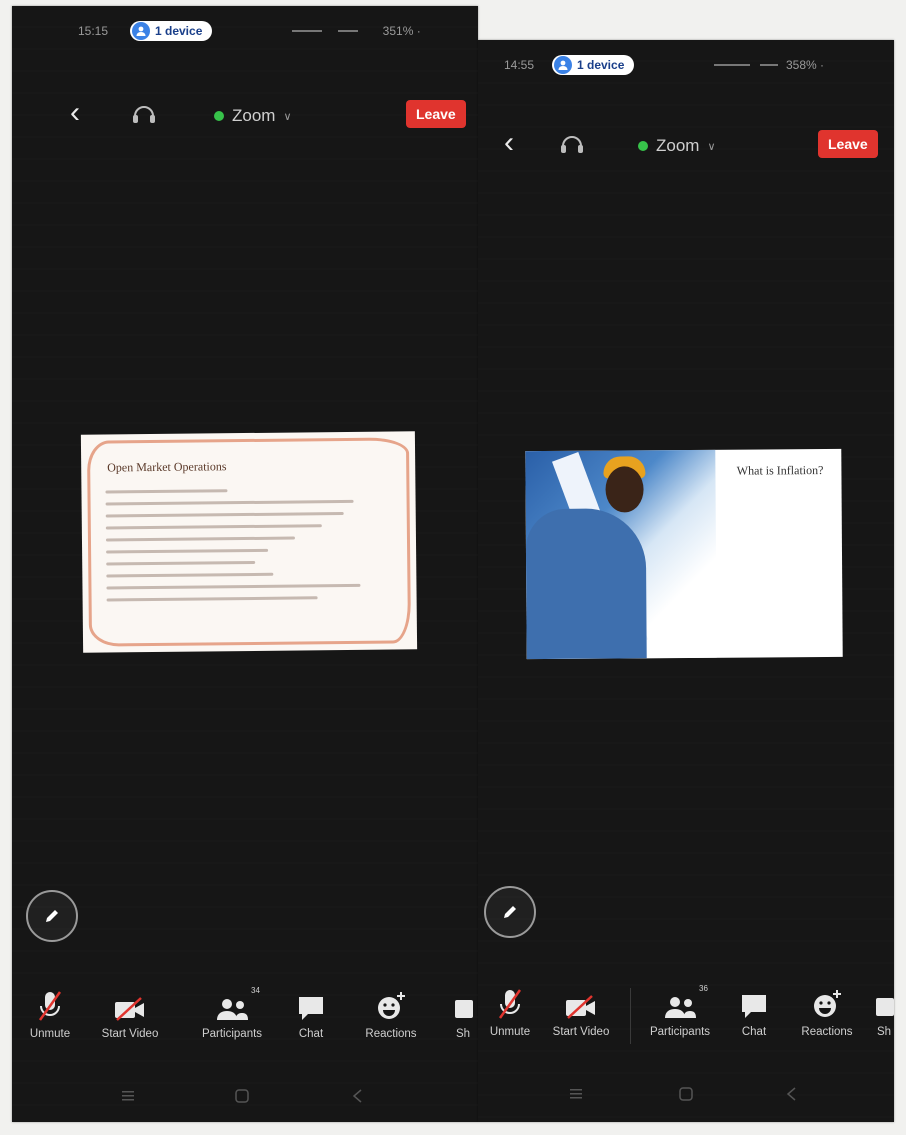 The width and height of the screenshot is (906, 1135). I want to click on battery-text: 358% ·, so click(805, 65).